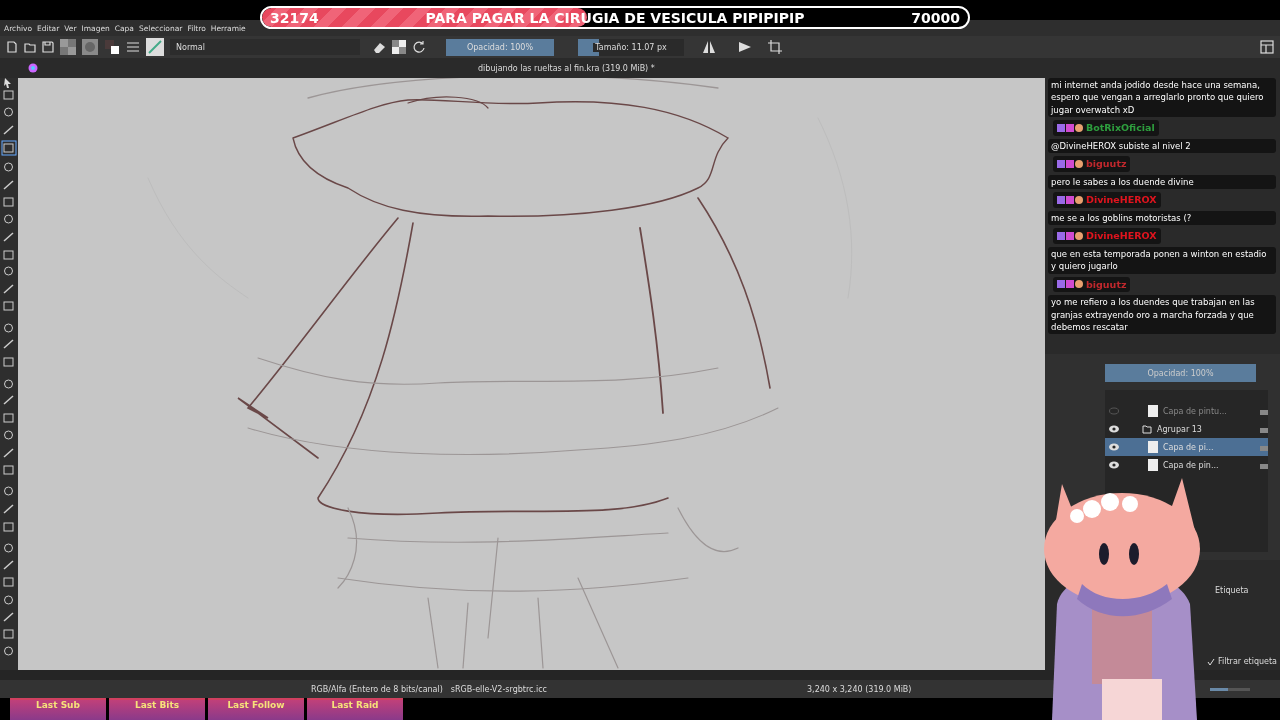 The image size is (1280, 720). What do you see at coordinates (1114, 411) in the screenshot?
I see `hidden-eye-icon` at bounding box center [1114, 411].